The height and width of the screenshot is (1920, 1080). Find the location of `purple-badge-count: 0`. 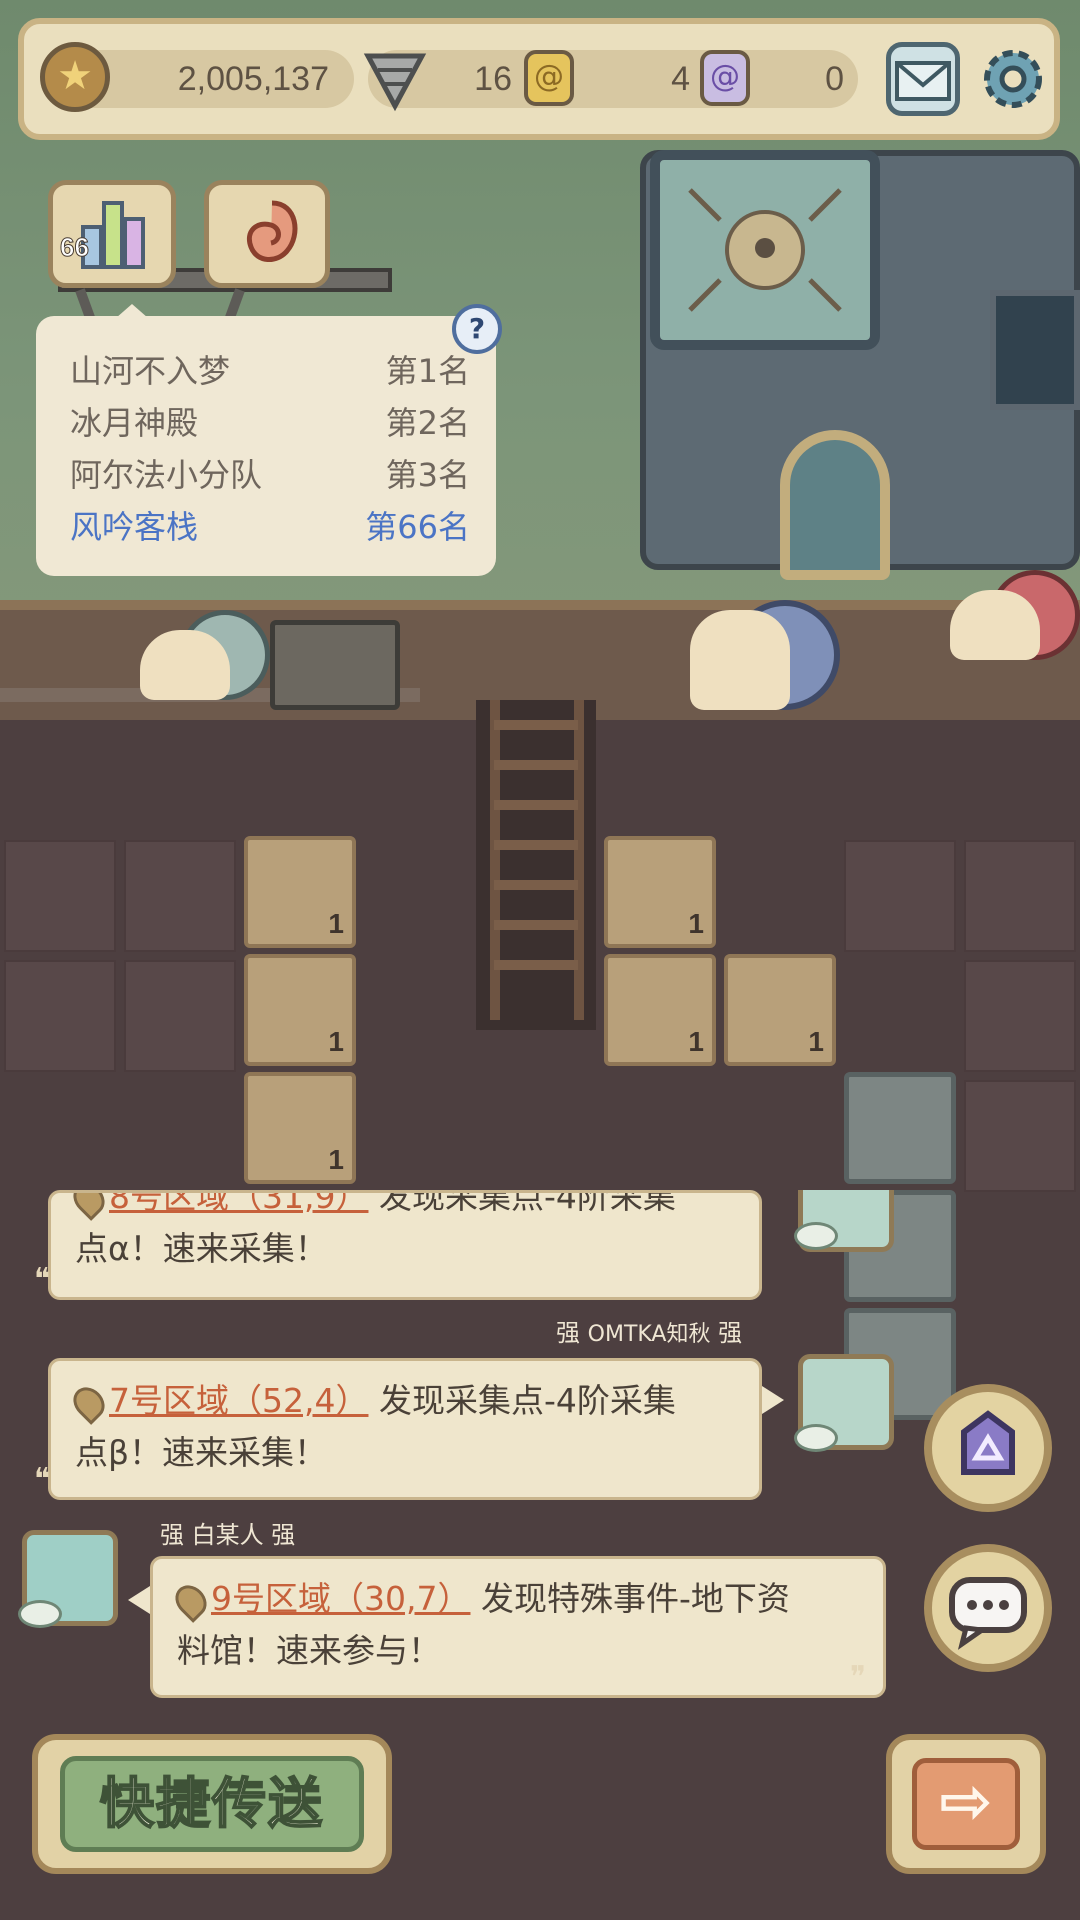

purple-badge-count: 0 is located at coordinates (834, 79).